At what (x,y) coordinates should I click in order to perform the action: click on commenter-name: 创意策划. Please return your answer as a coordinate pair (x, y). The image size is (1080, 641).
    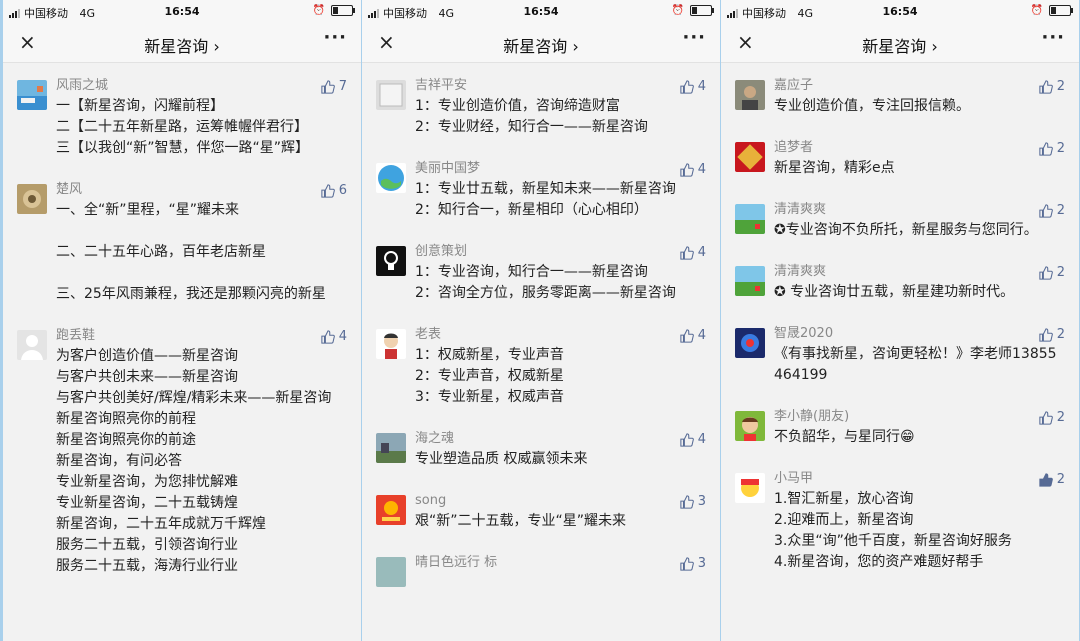
    Looking at the image, I should click on (560, 252).